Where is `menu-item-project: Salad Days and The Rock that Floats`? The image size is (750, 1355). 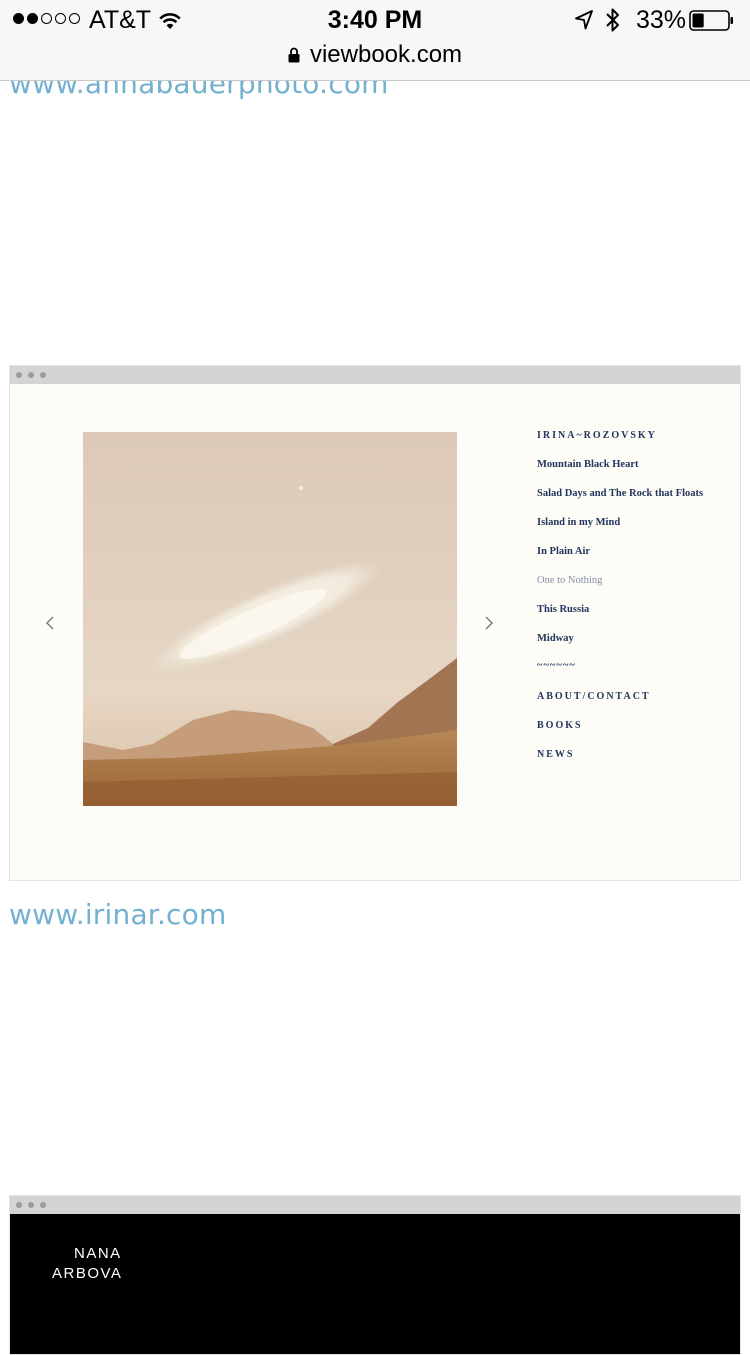
menu-item-project: Salad Days and The Rock that Floats is located at coordinates (620, 493).